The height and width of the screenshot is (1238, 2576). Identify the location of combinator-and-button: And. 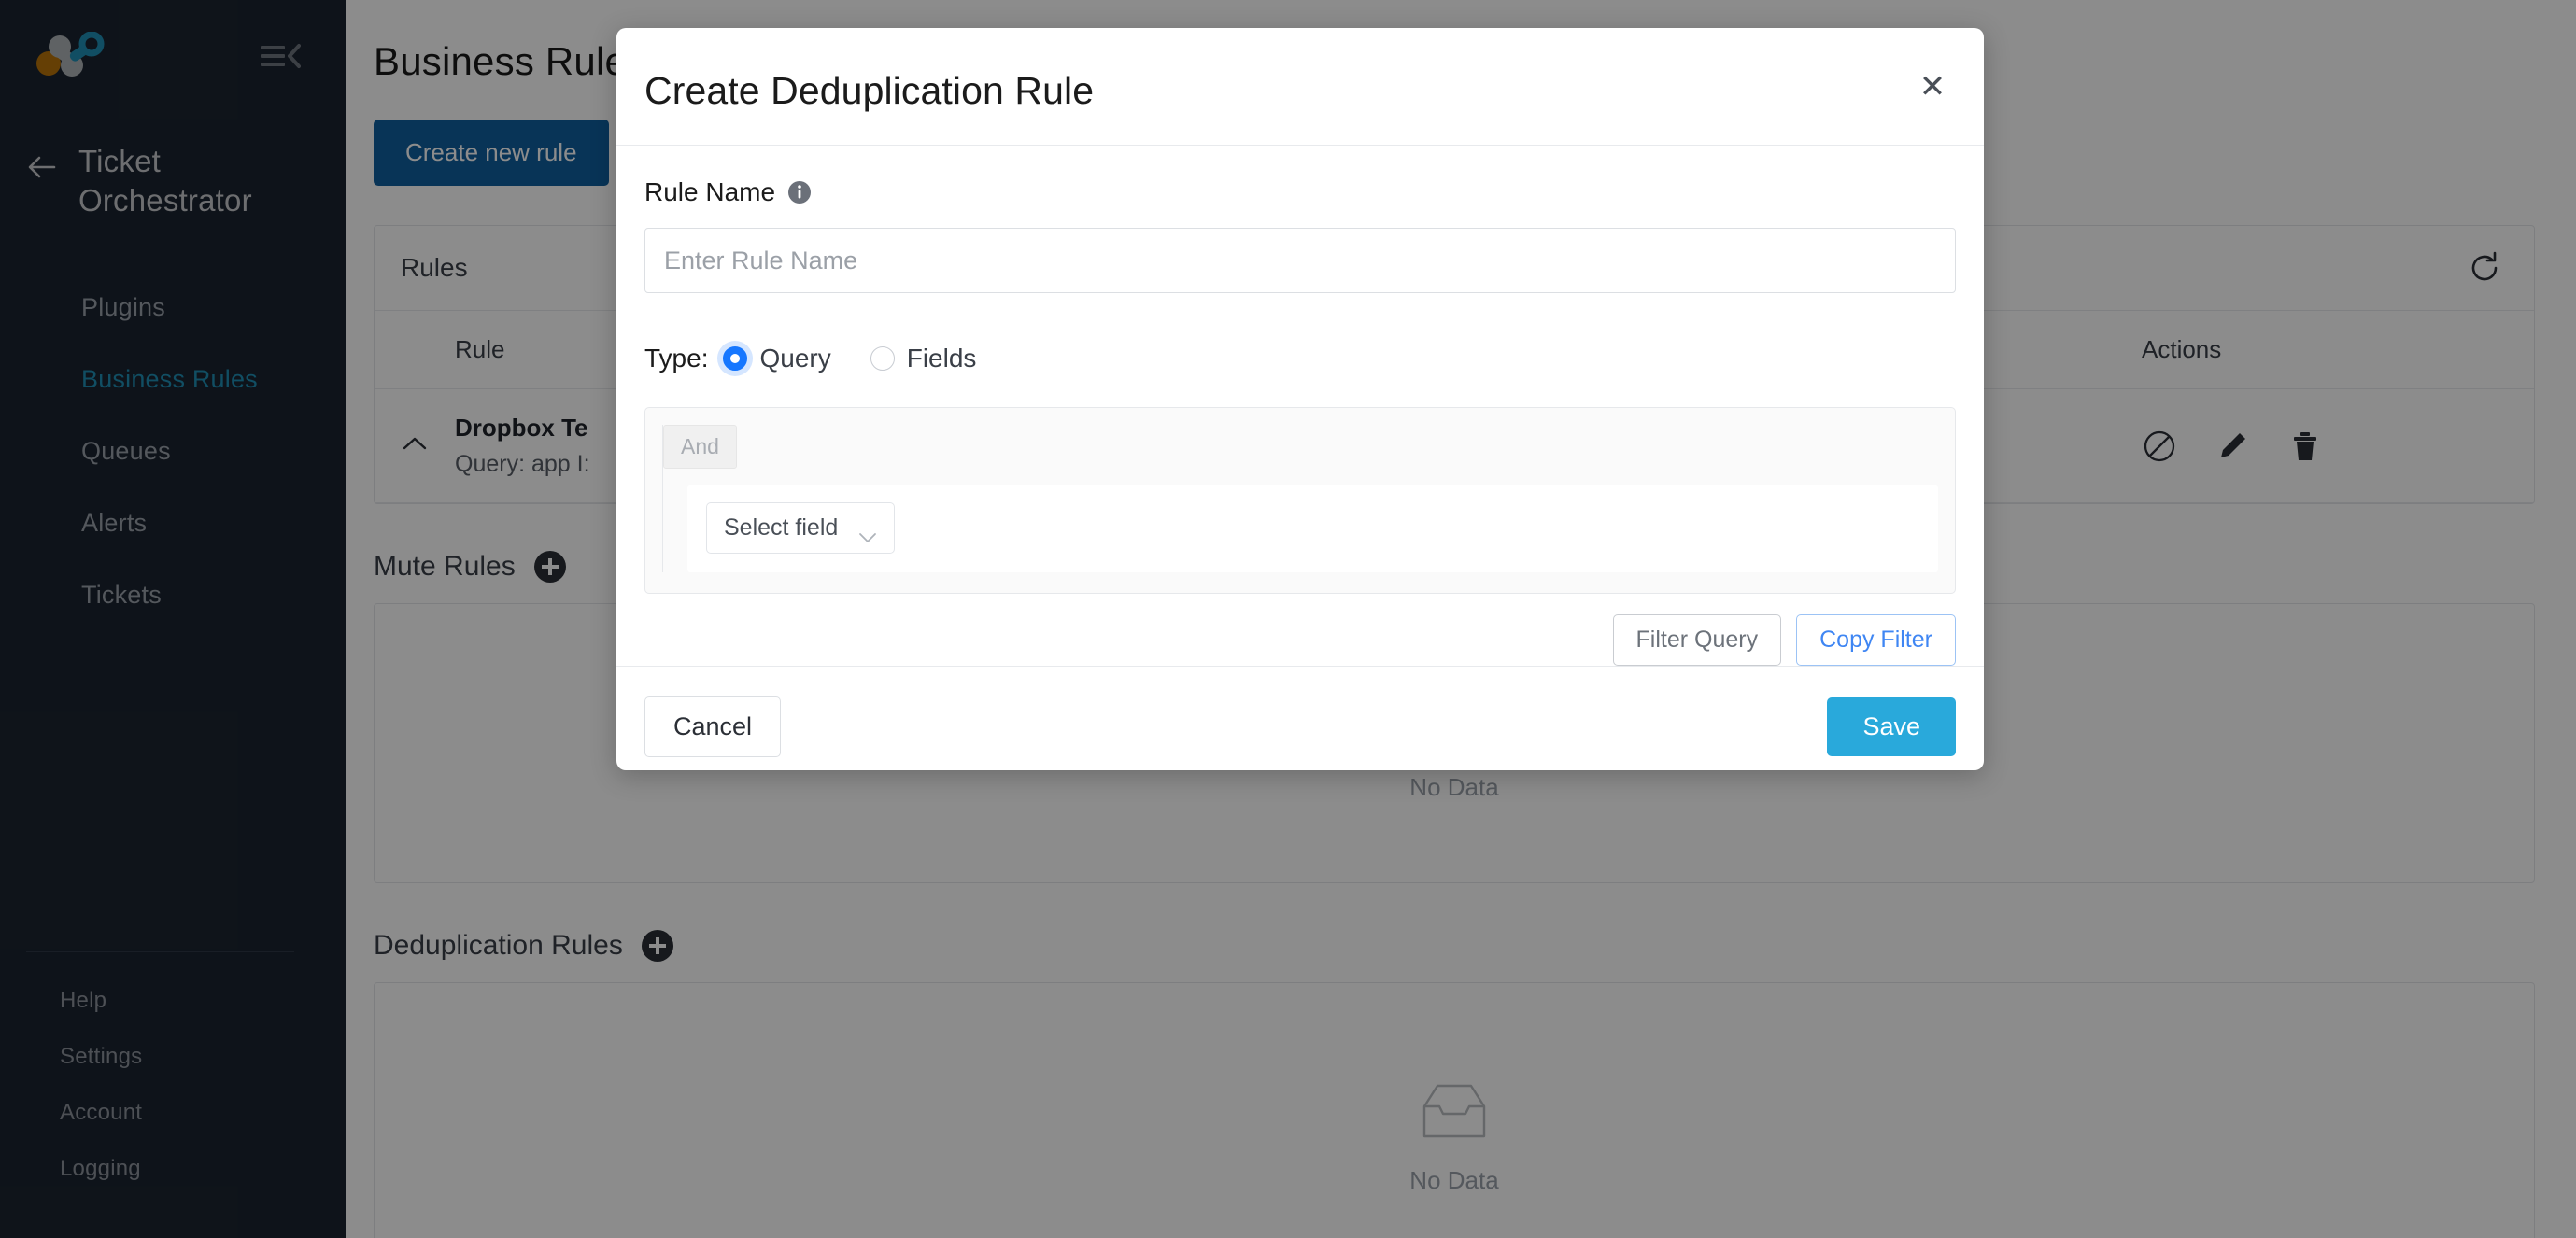
(700, 447).